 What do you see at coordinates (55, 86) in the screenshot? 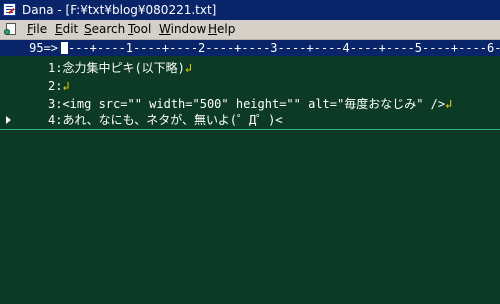
I see `line-number: 2:` at bounding box center [55, 86].